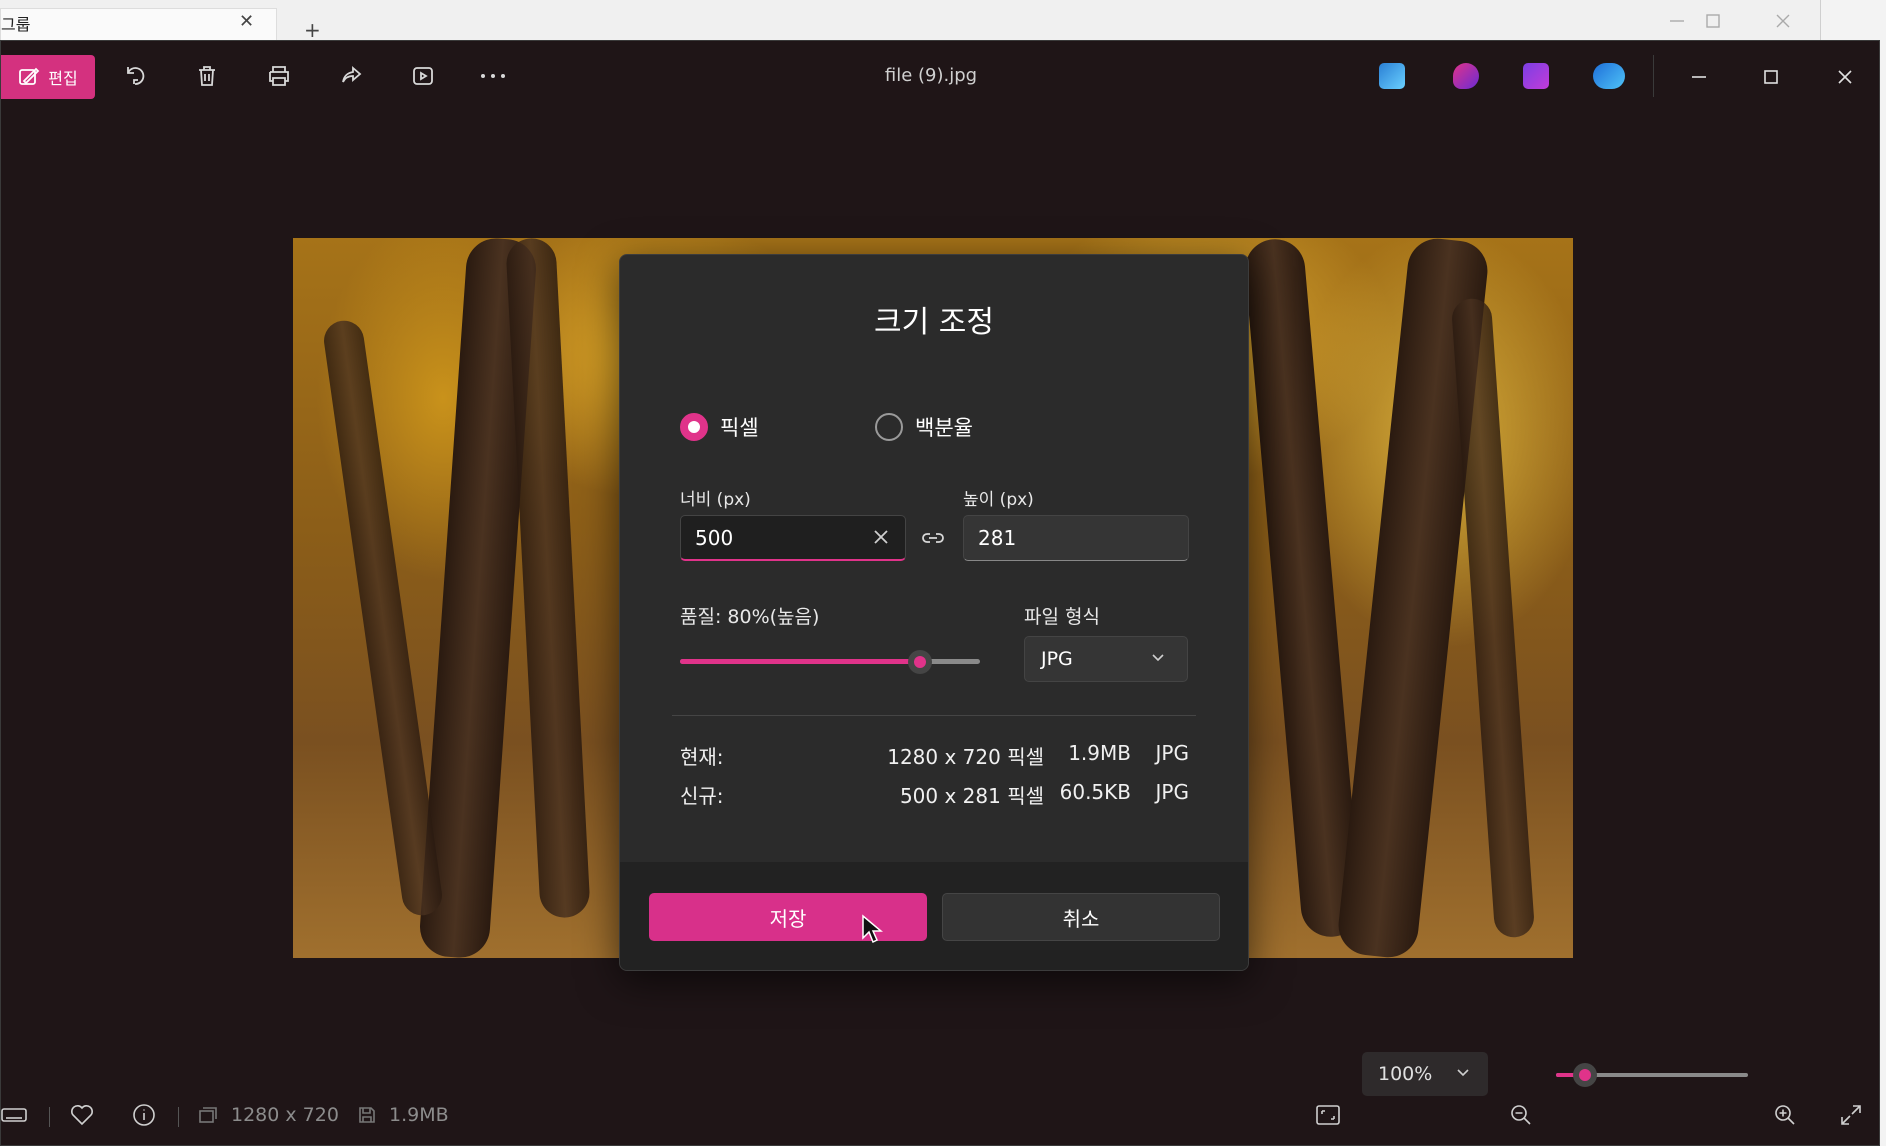 The width and height of the screenshot is (1886, 1146). What do you see at coordinates (1099, 753) in the screenshot?
I see `current-file-size: 1.9MB` at bounding box center [1099, 753].